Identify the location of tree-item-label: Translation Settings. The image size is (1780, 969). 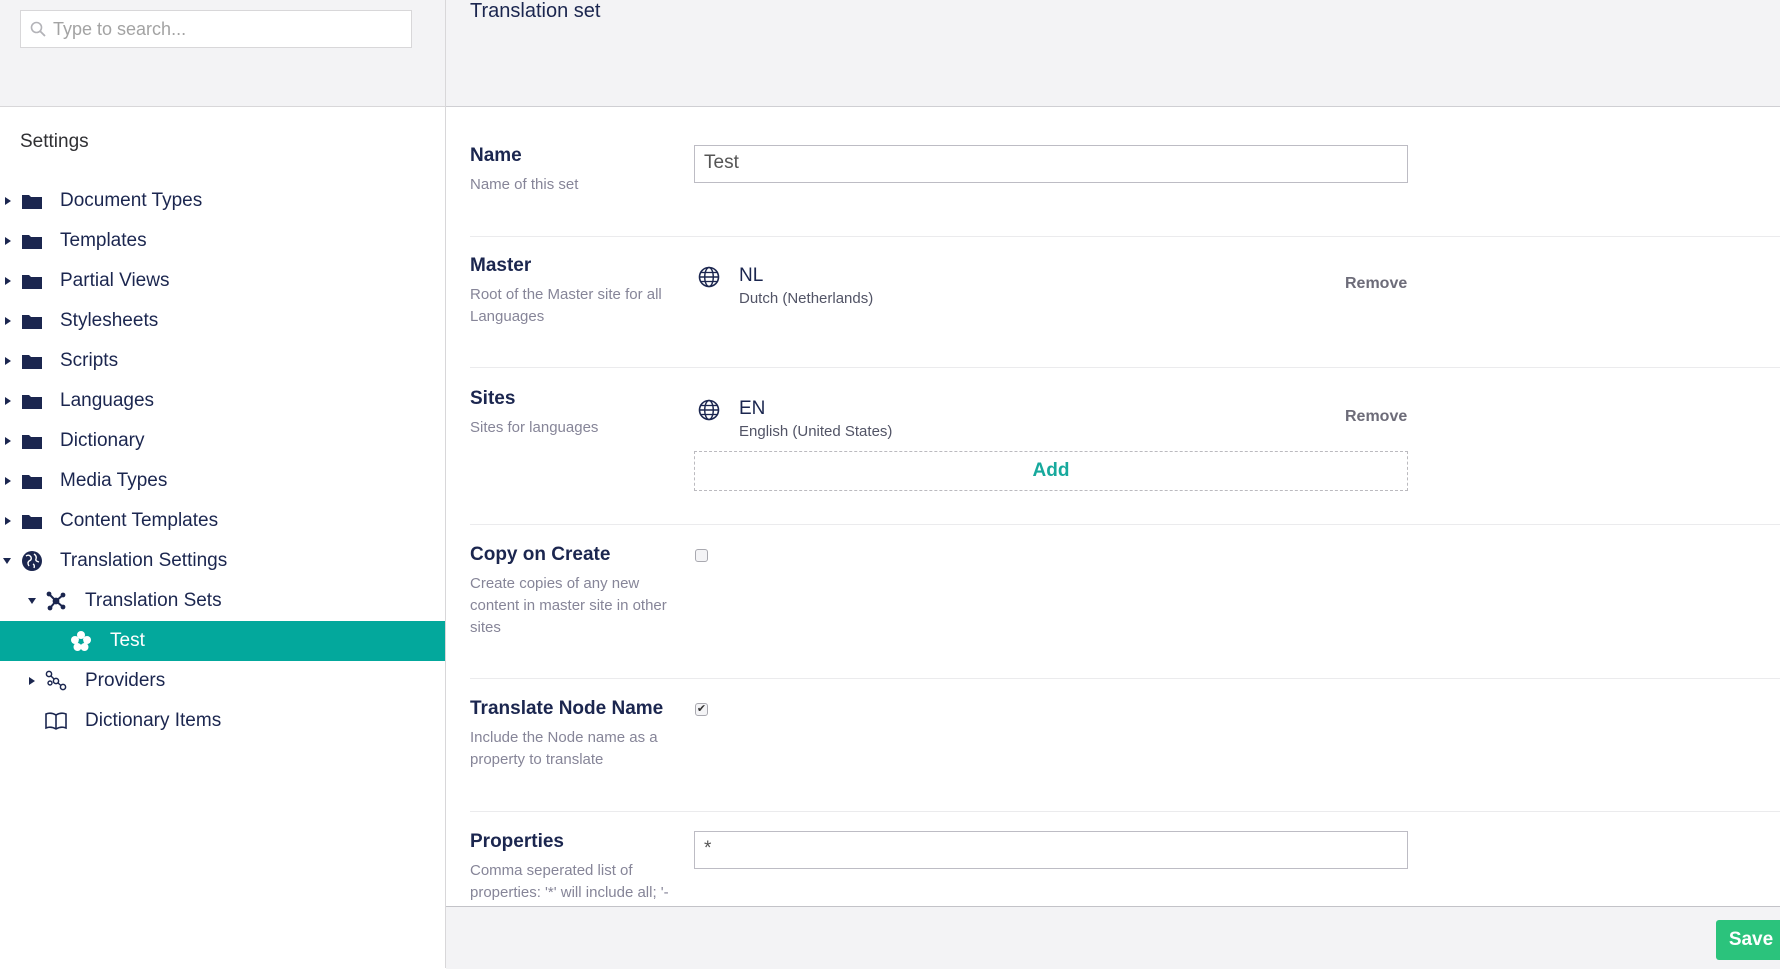
(144, 560).